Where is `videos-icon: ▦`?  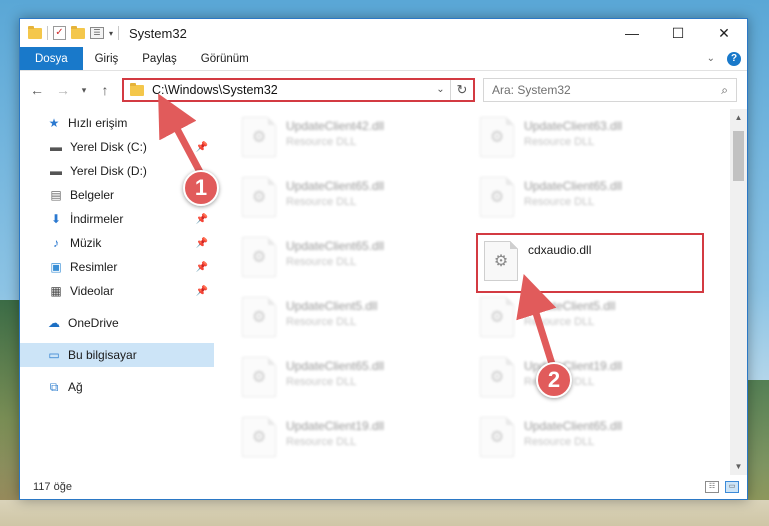 videos-icon: ▦ is located at coordinates (56, 291).